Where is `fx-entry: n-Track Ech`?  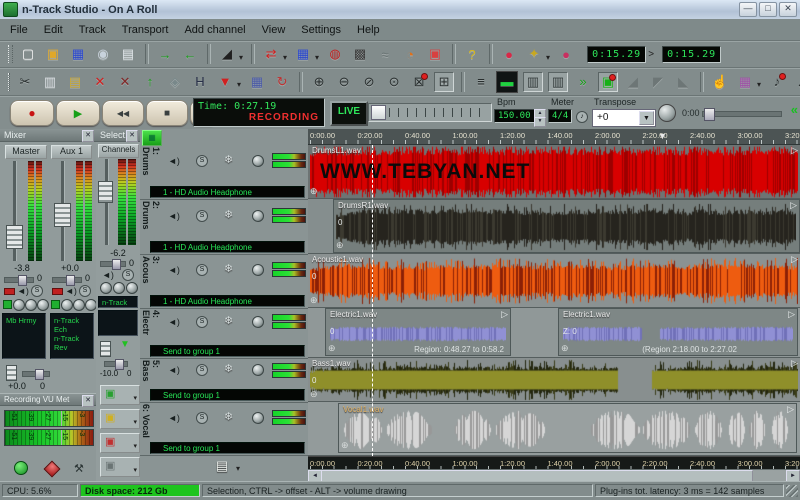
fx-entry: n-Track Ech is located at coordinates (73, 325).